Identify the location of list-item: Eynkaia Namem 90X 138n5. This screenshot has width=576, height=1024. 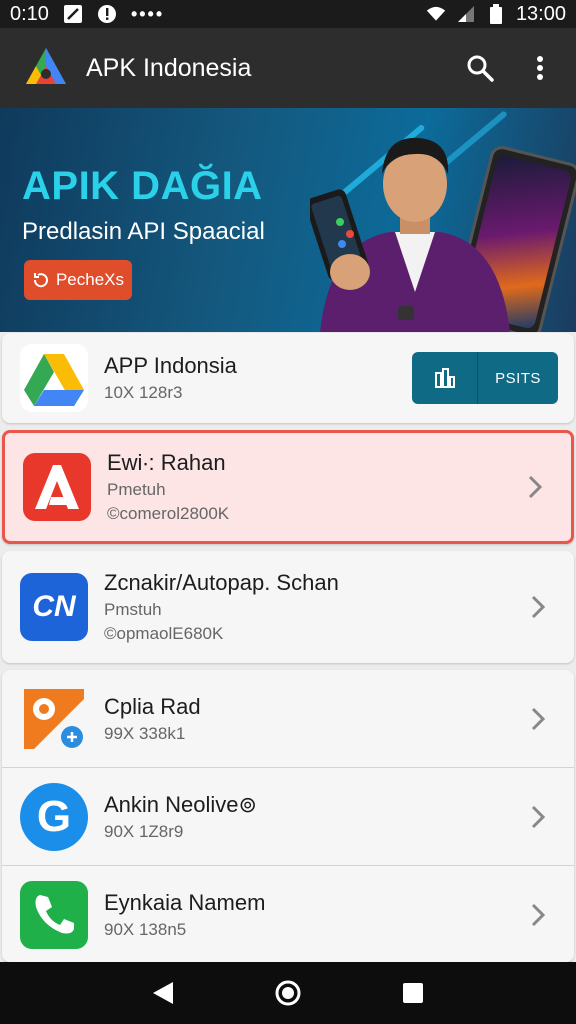
(288, 914).